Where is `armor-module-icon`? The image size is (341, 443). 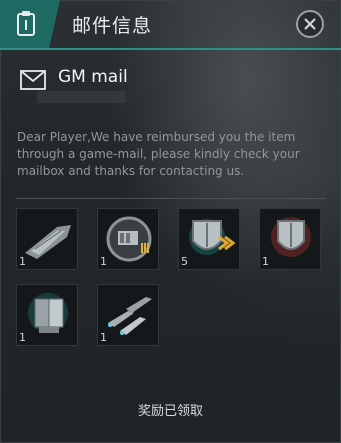
armor-module-icon is located at coordinates (48, 313).